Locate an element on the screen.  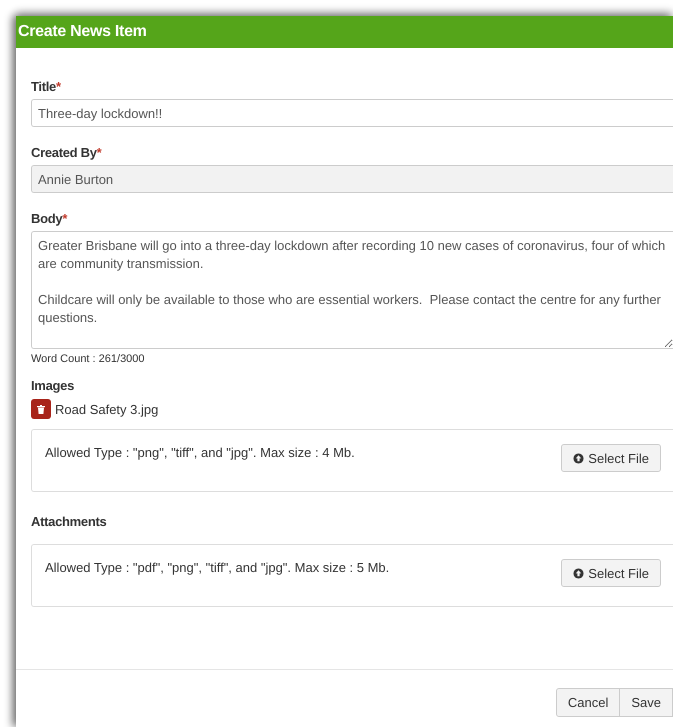
file-name: Road Safety 3.jpg is located at coordinates (106, 409).